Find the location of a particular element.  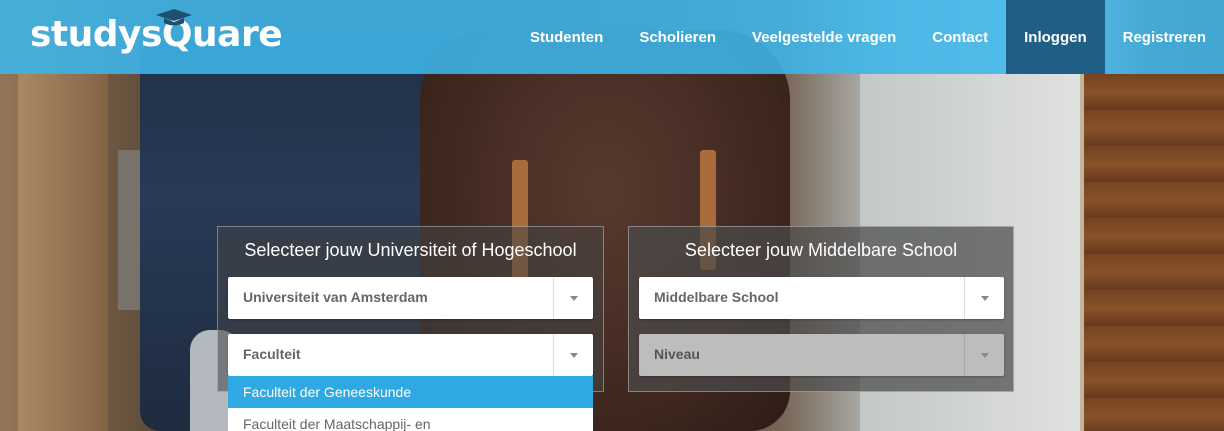

faculty-option: Faculteit der Maatschappij- en is located at coordinates (410, 419).